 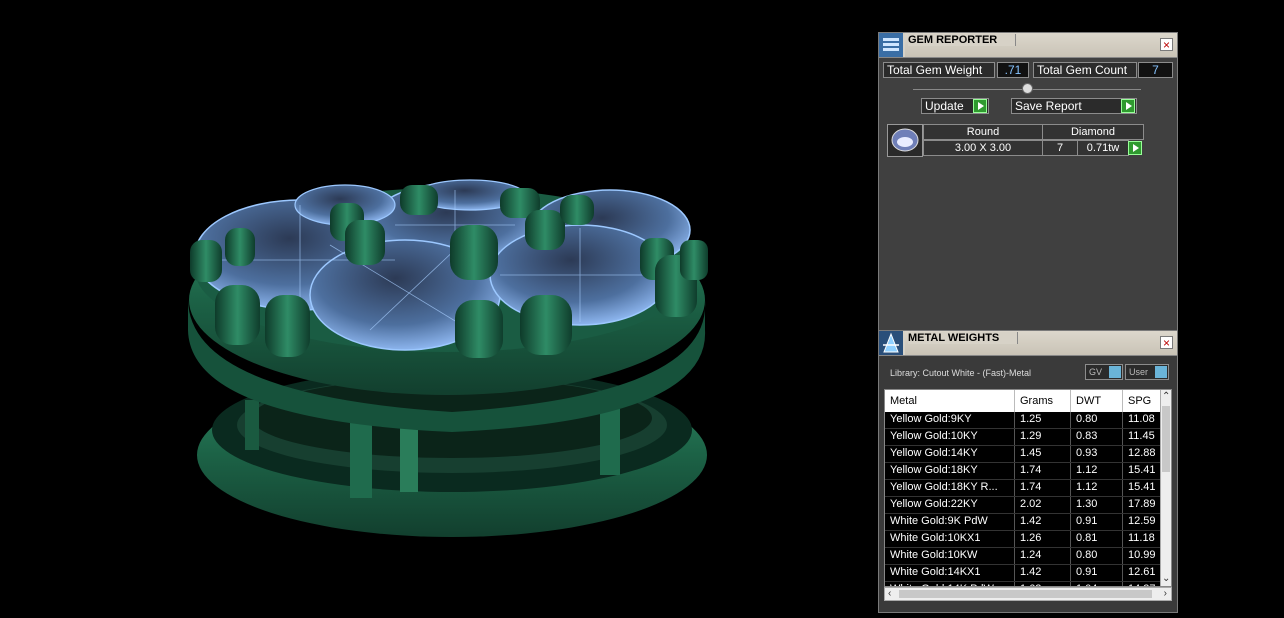 I want to click on table-row: White Gold:14KX1 1.42 0.91 12.61, so click(x=1023, y=573).